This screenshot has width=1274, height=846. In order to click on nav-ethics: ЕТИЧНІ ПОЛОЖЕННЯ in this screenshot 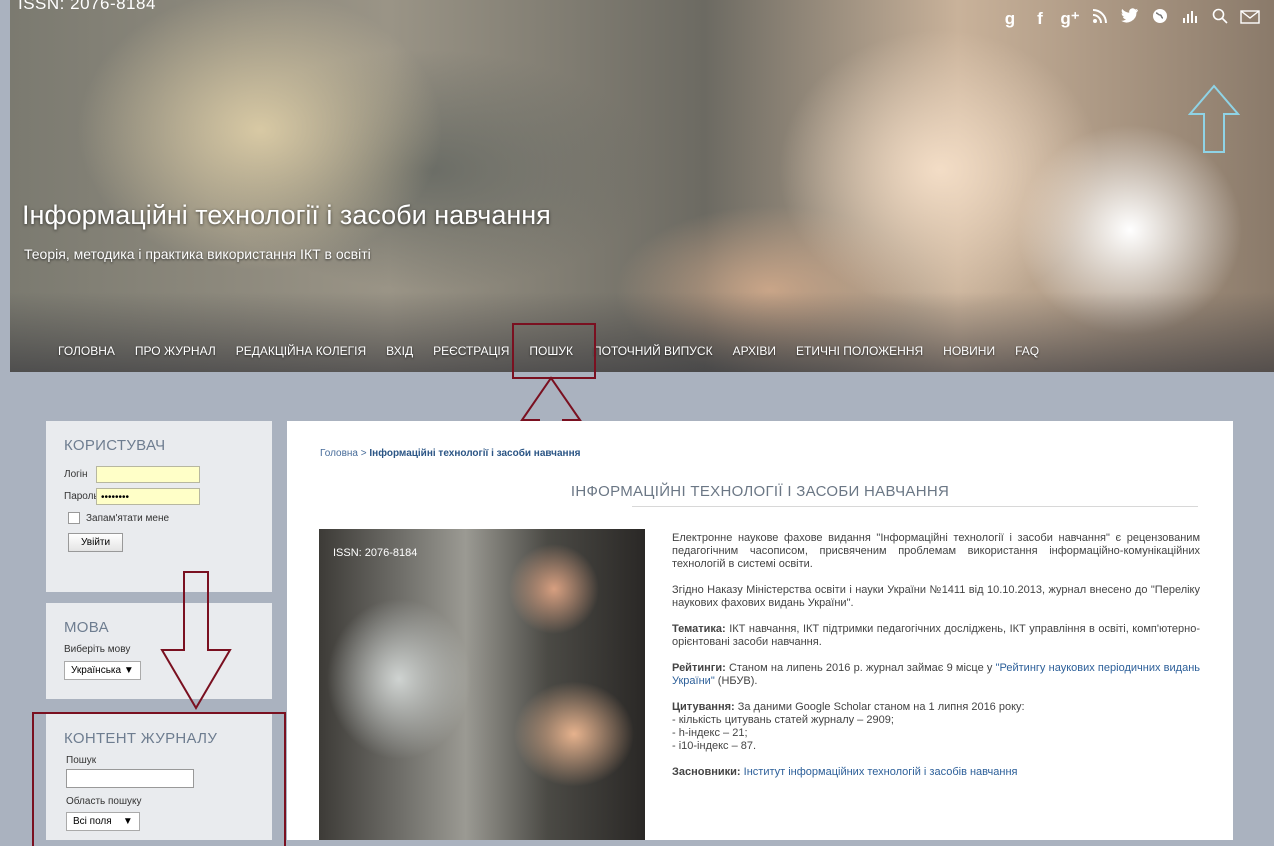, I will do `click(859, 351)`.